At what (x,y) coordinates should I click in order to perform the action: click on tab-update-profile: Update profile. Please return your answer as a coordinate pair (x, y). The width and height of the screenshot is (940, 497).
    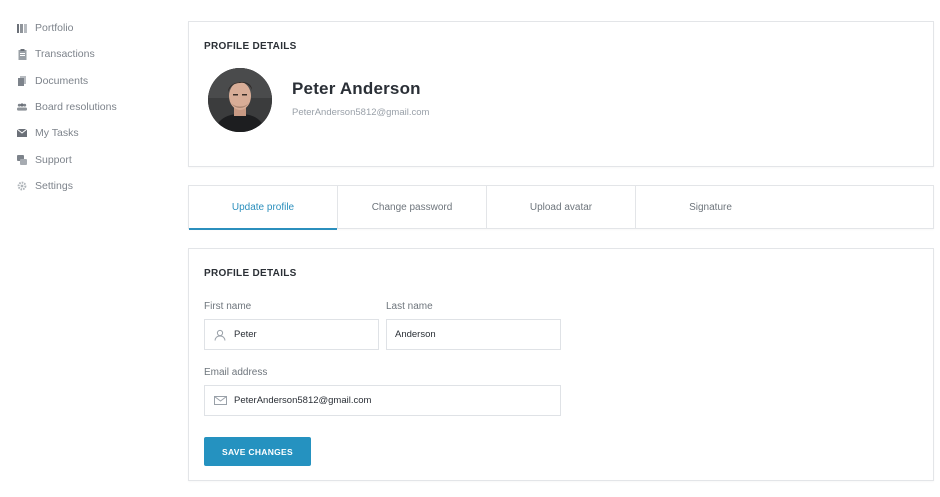
    Looking at the image, I should click on (263, 208).